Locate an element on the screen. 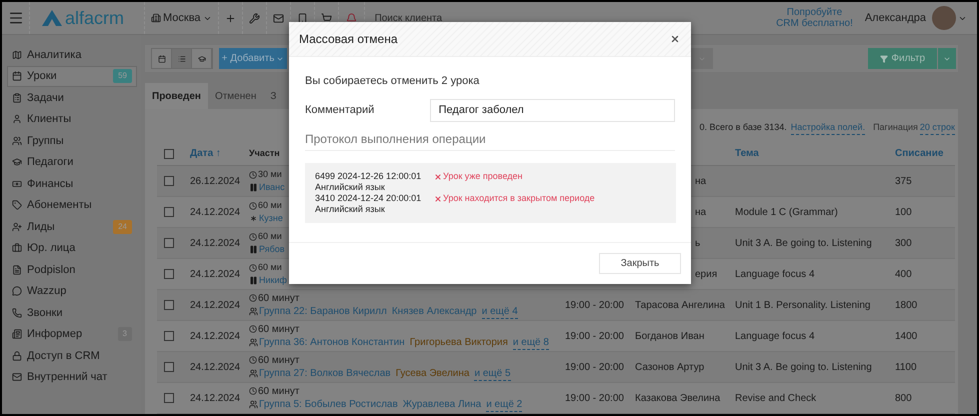 Image resolution: width=979 pixels, height=416 pixels. status-tab: З is located at coordinates (273, 96).